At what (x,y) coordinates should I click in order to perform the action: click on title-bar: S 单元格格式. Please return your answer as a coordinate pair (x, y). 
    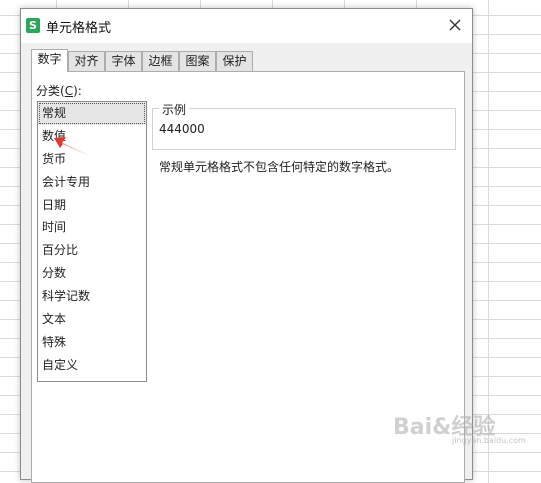
    Looking at the image, I should click on (246, 26).